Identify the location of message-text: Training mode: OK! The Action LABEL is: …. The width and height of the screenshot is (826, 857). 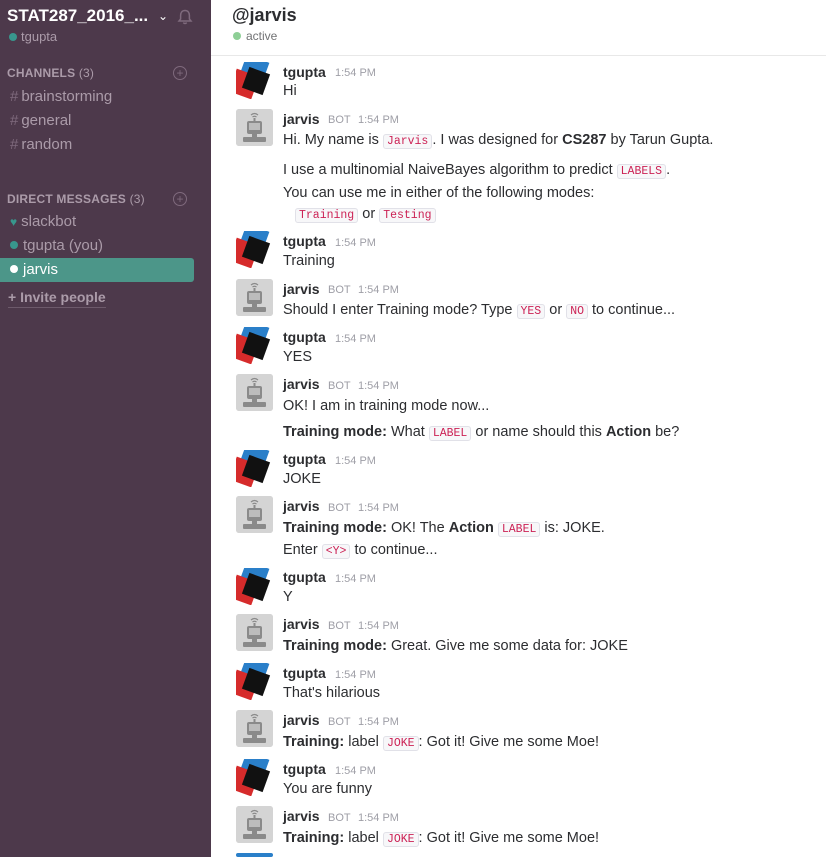
(444, 528).